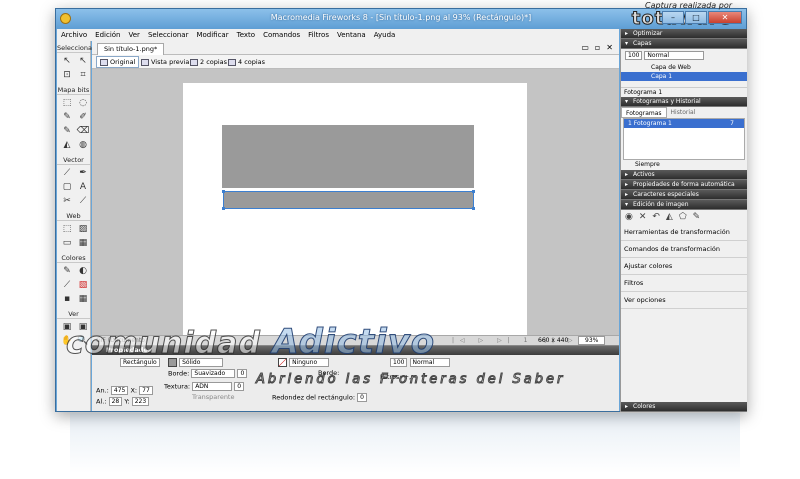  I want to click on freeform-tool-icon: ⟋, so click(83, 201).